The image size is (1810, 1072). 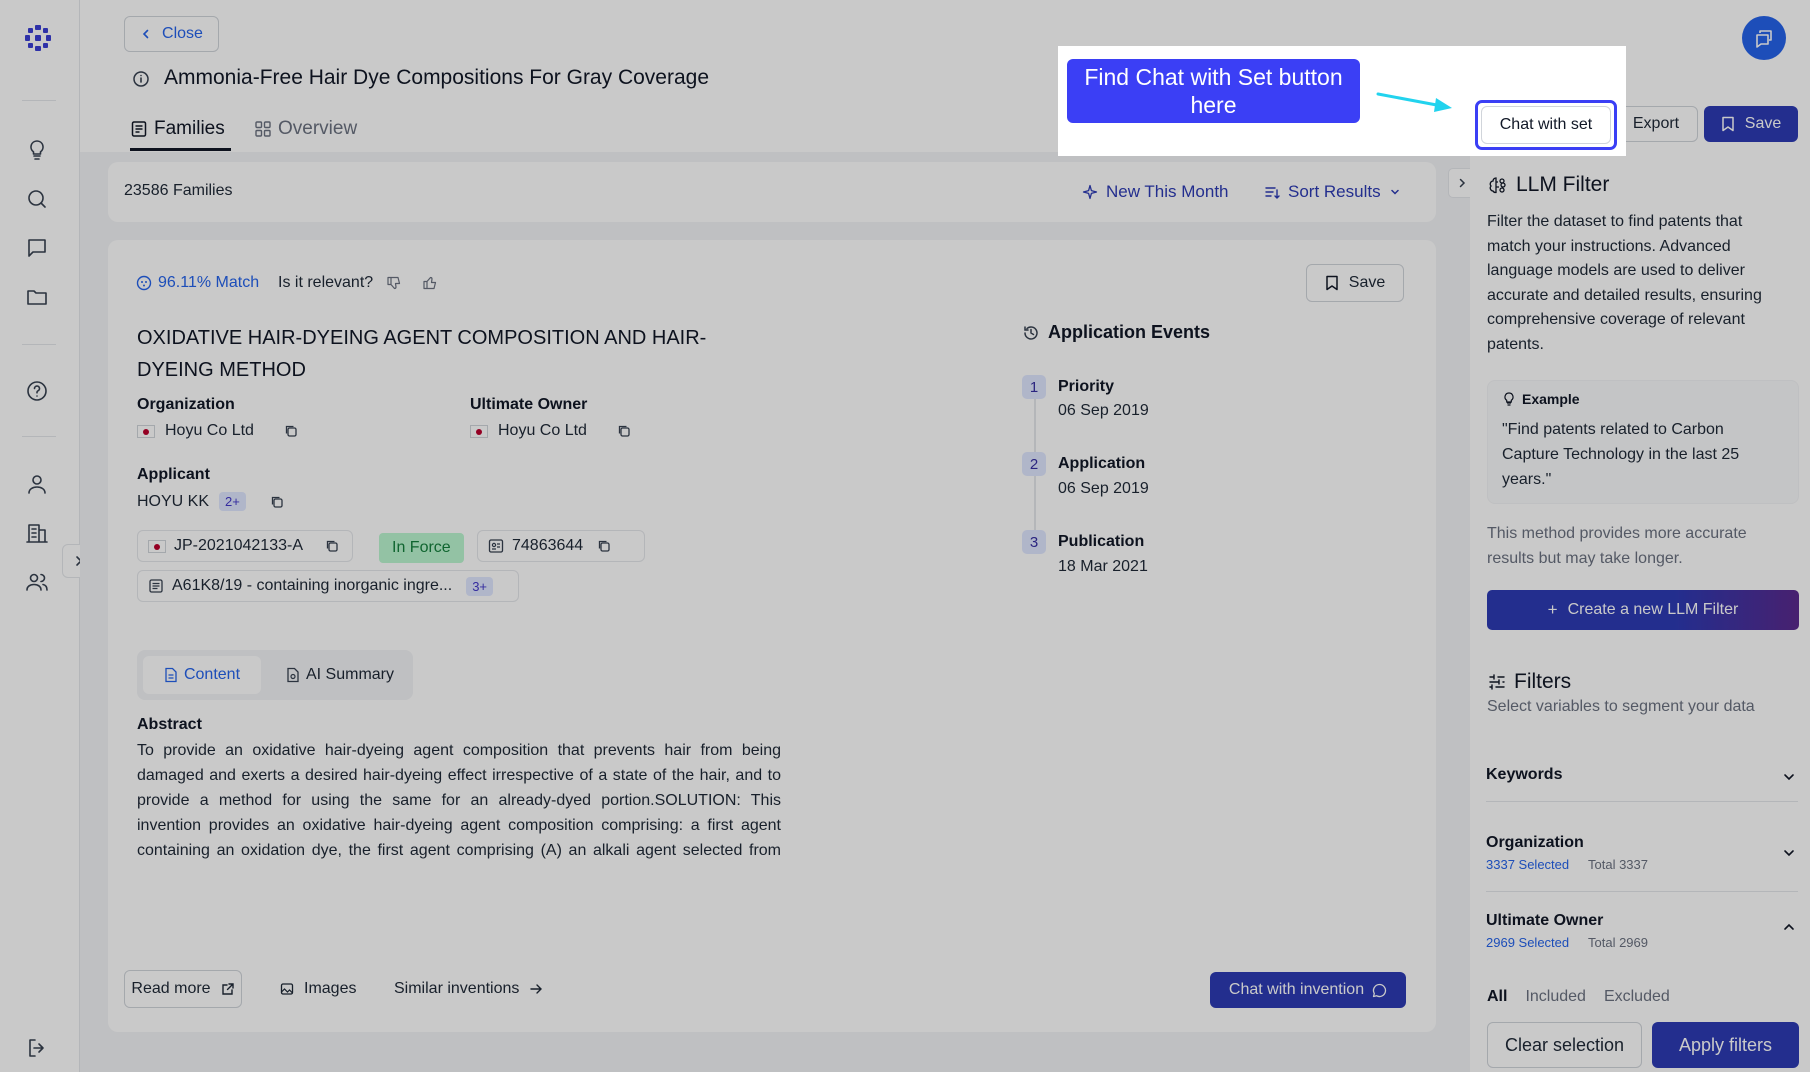 What do you see at coordinates (210, 501) in the screenshot?
I see `applicant-field: HOYU KK 2+` at bounding box center [210, 501].